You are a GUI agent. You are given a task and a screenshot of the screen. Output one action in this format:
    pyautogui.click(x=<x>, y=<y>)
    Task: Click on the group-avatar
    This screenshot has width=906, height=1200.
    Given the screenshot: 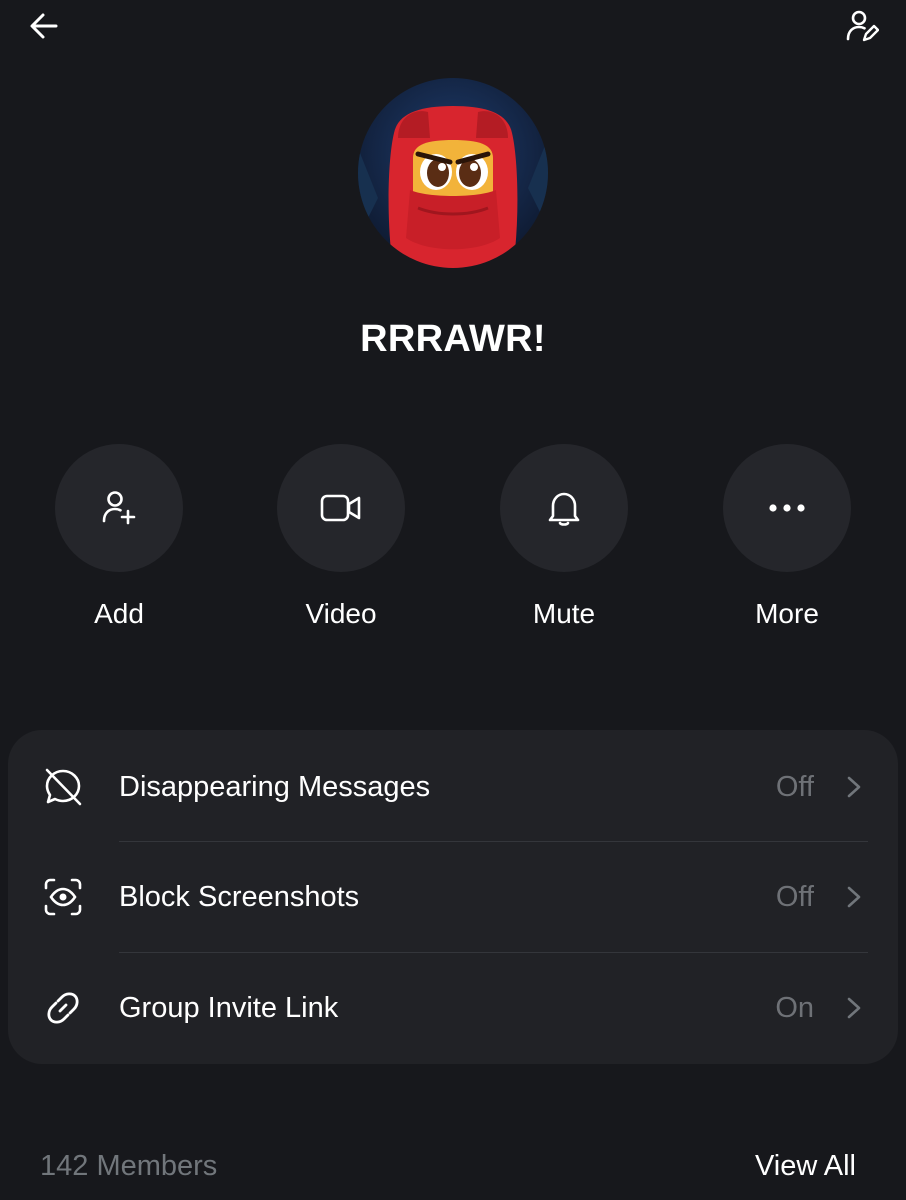 What is the action you would take?
    pyautogui.click(x=453, y=173)
    